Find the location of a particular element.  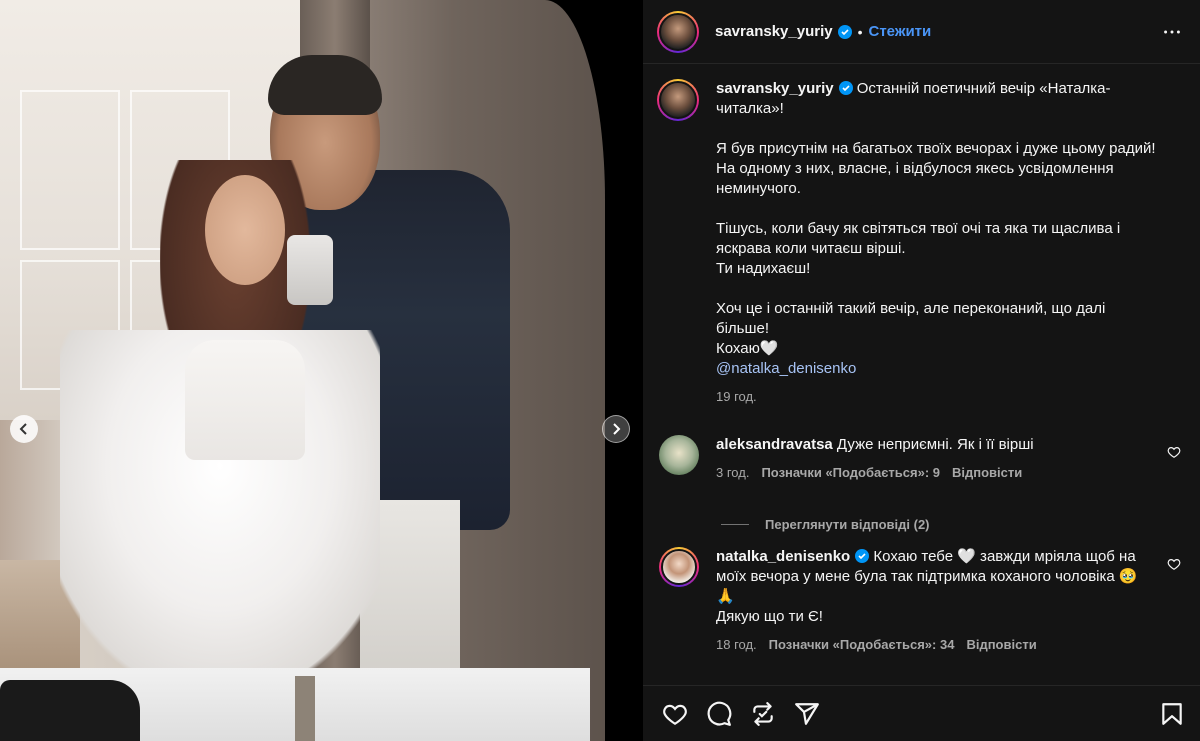

tray is located at coordinates (305, 708).